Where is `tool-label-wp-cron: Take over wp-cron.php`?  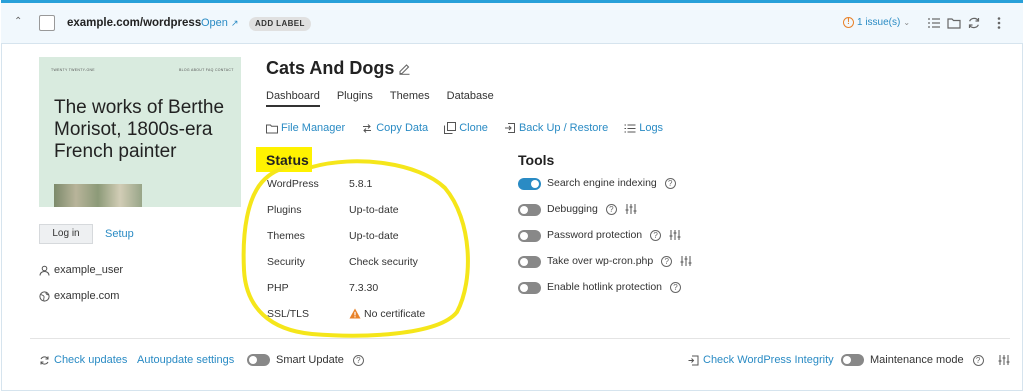 tool-label-wp-cron: Take over wp-cron.php is located at coordinates (600, 261).